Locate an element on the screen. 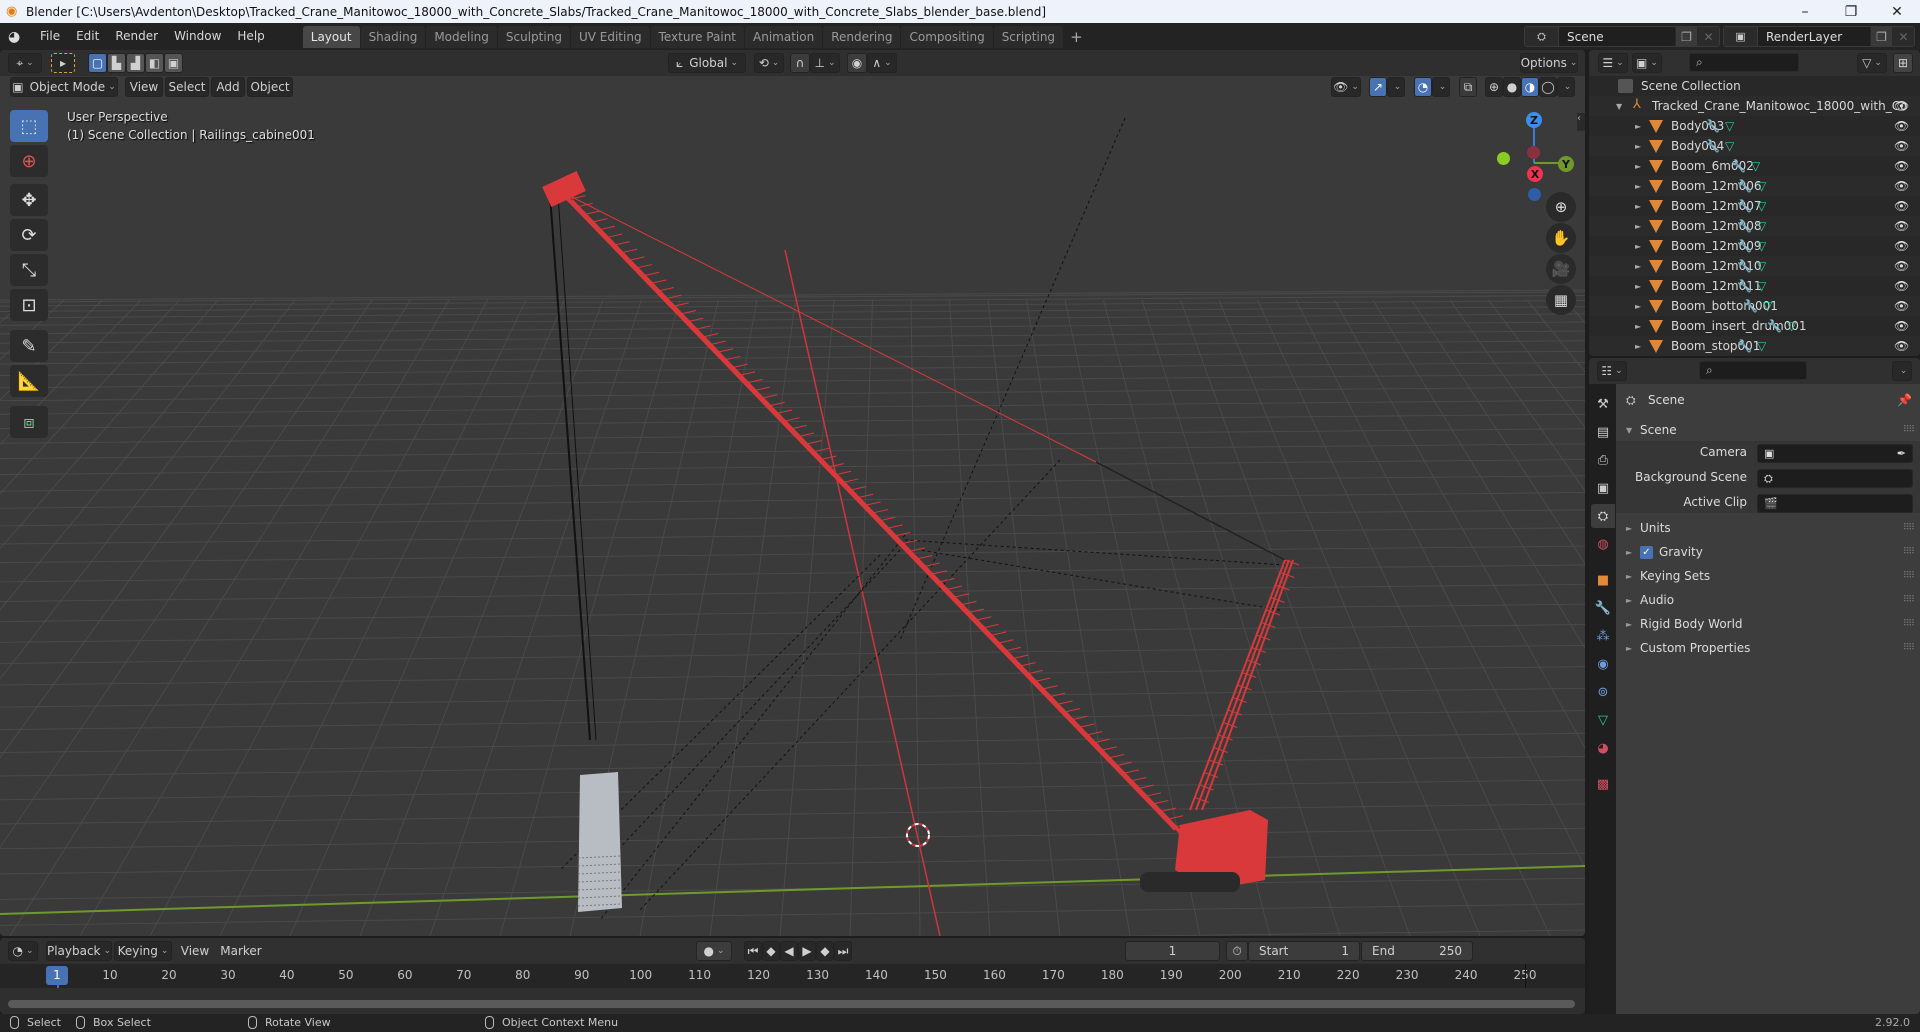  menu-add: Add is located at coordinates (228, 87).